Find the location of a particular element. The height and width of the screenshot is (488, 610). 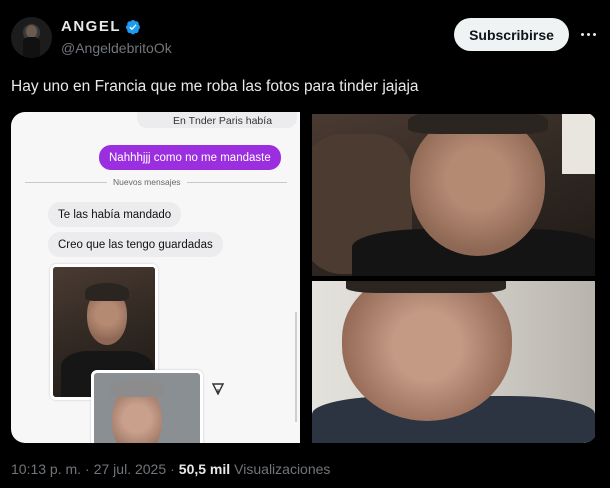

subscribe-button: Subscribirse is located at coordinates (511, 34).